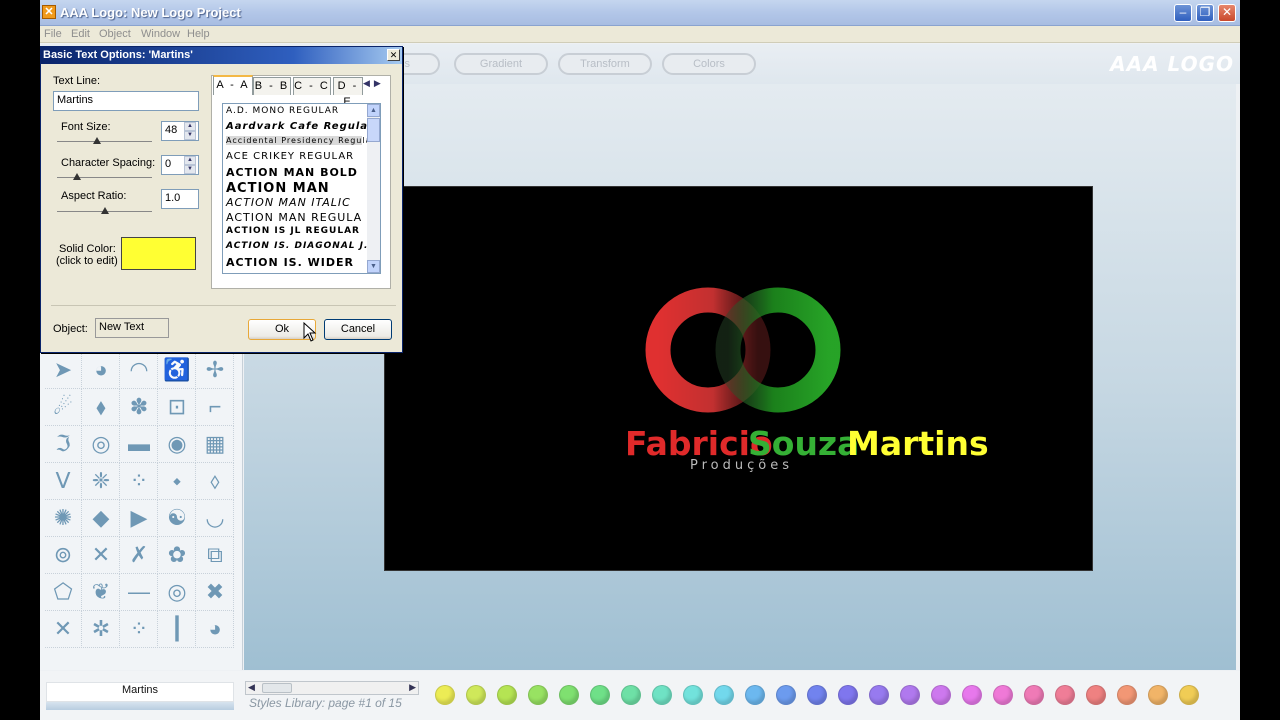 Image resolution: width=1280 pixels, height=720 pixels. Describe the element at coordinates (101, 481) in the screenshot. I see `shape-icon: ❈` at that location.